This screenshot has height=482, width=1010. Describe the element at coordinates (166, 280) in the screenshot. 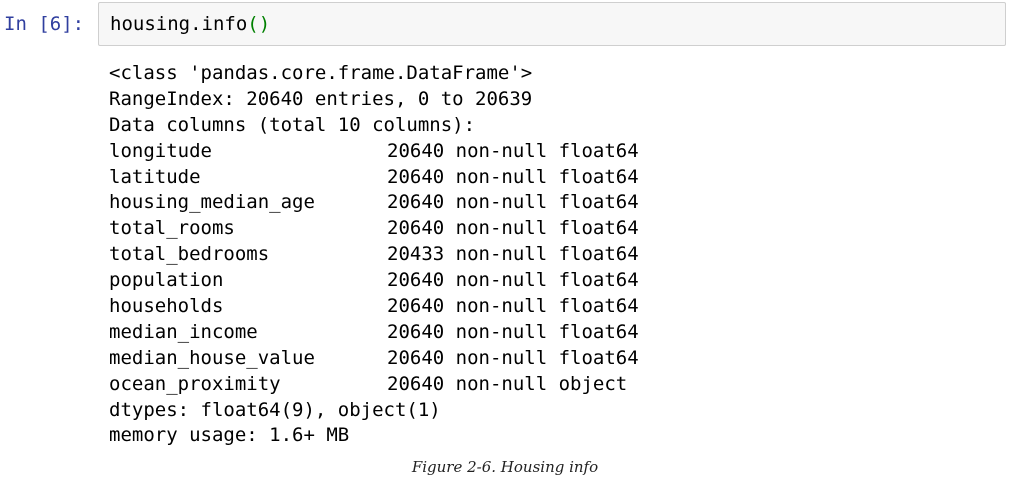

I see `column-name: population` at that location.